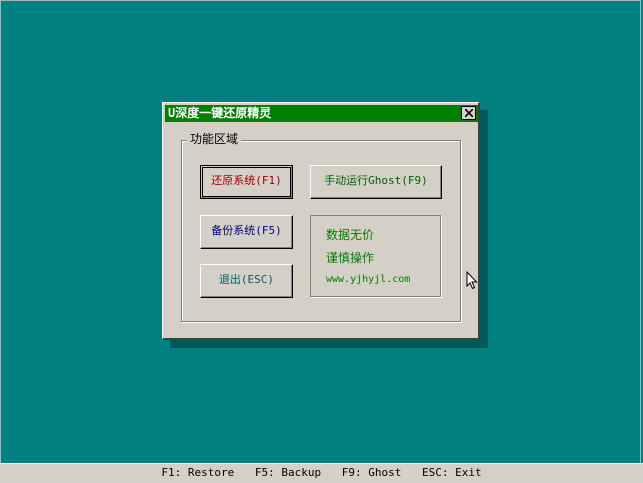  What do you see at coordinates (375, 256) in the screenshot?
I see `info-box: 数据无价 谨慎操作 www.yjhyjl.com` at bounding box center [375, 256].